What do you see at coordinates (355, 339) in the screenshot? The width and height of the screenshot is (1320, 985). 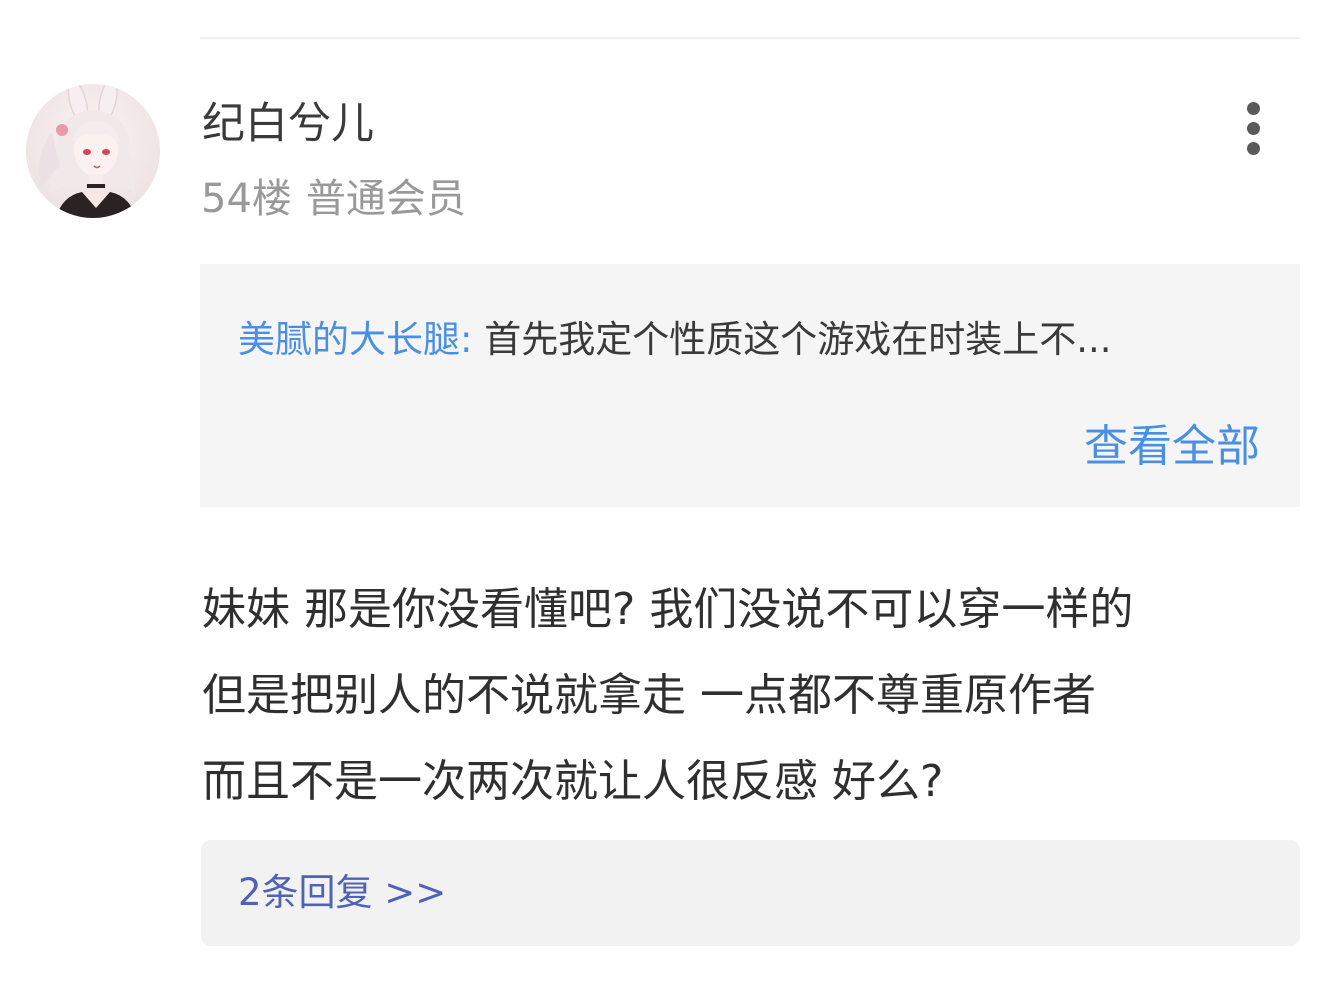 I see `quote-author: 美腻的大长腿:` at bounding box center [355, 339].